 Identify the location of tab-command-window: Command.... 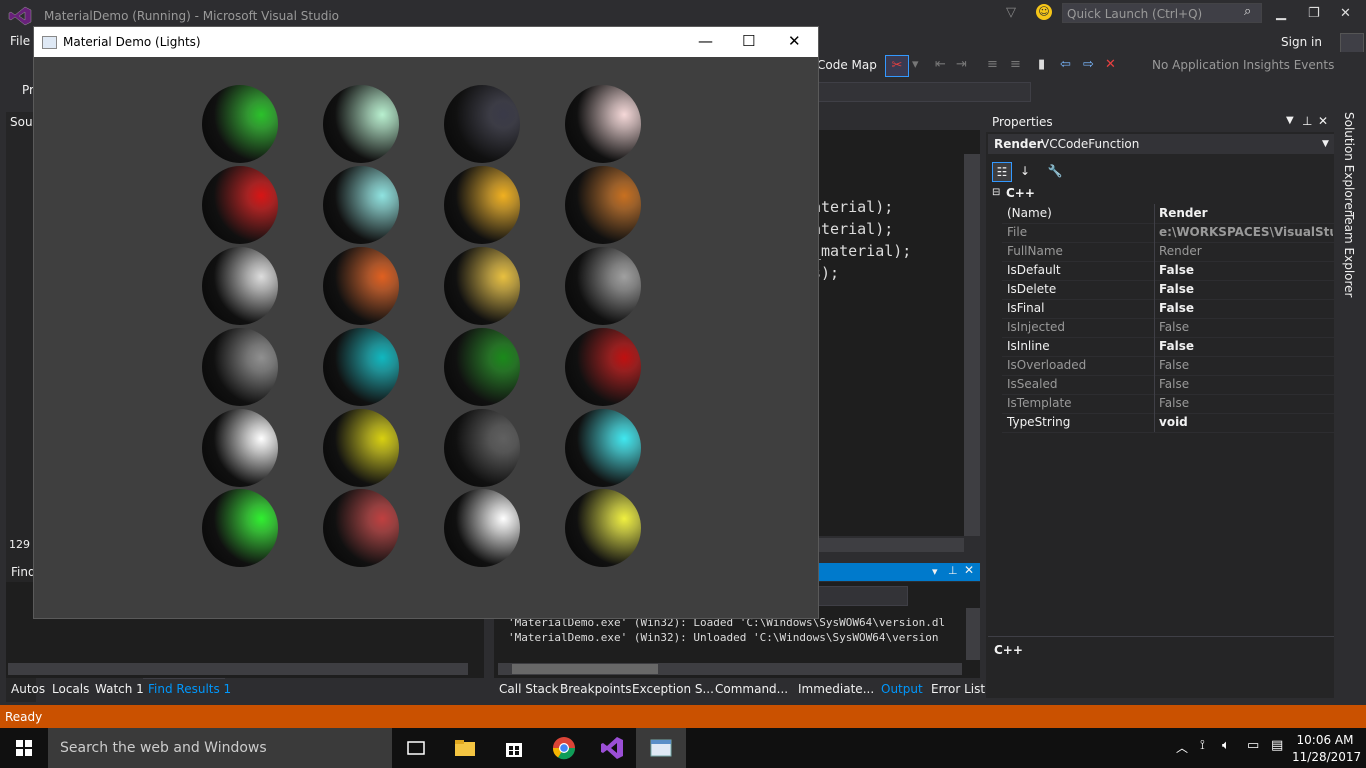
(751, 689).